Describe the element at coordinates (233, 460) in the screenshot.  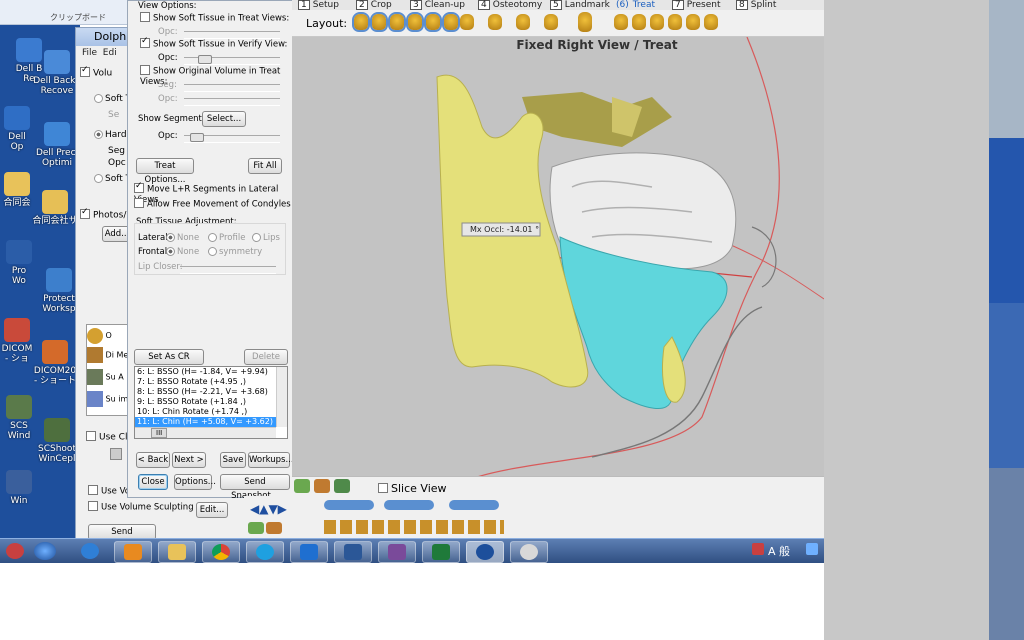
I see `save-button: Save` at that location.